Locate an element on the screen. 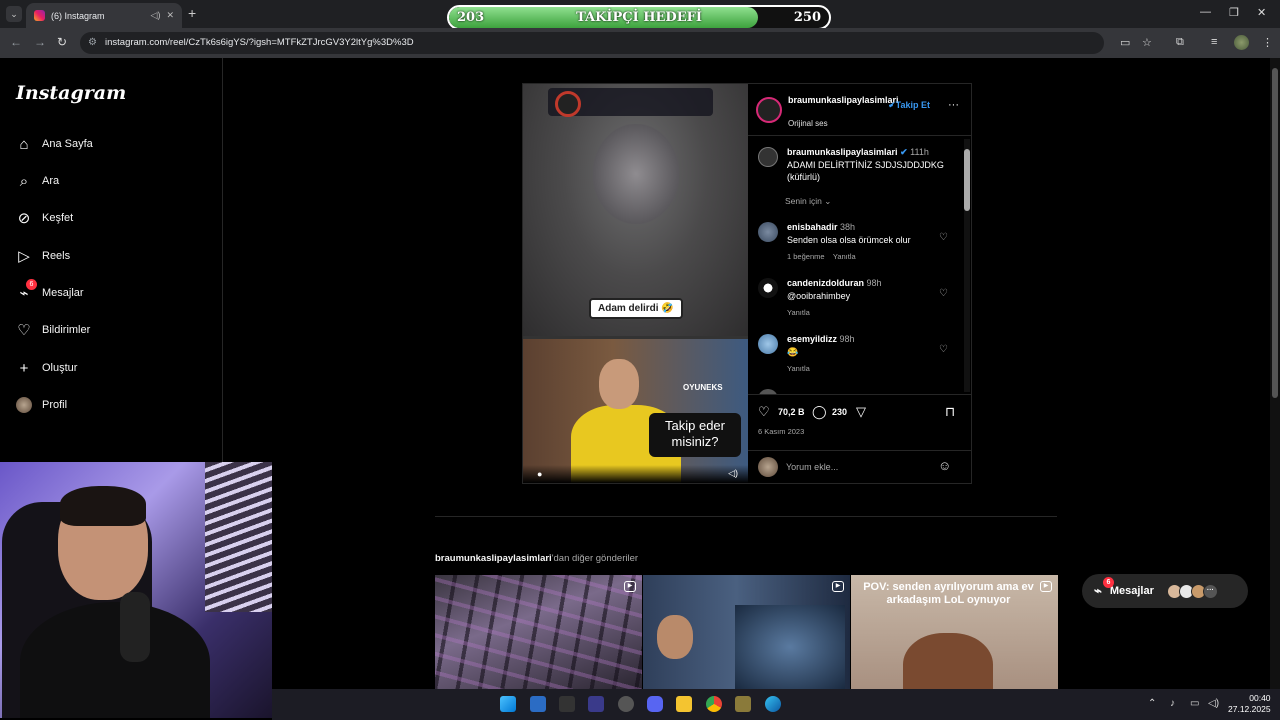 The width and height of the screenshot is (1280, 720). clock-time: 00:40 is located at coordinates (1260, 698).